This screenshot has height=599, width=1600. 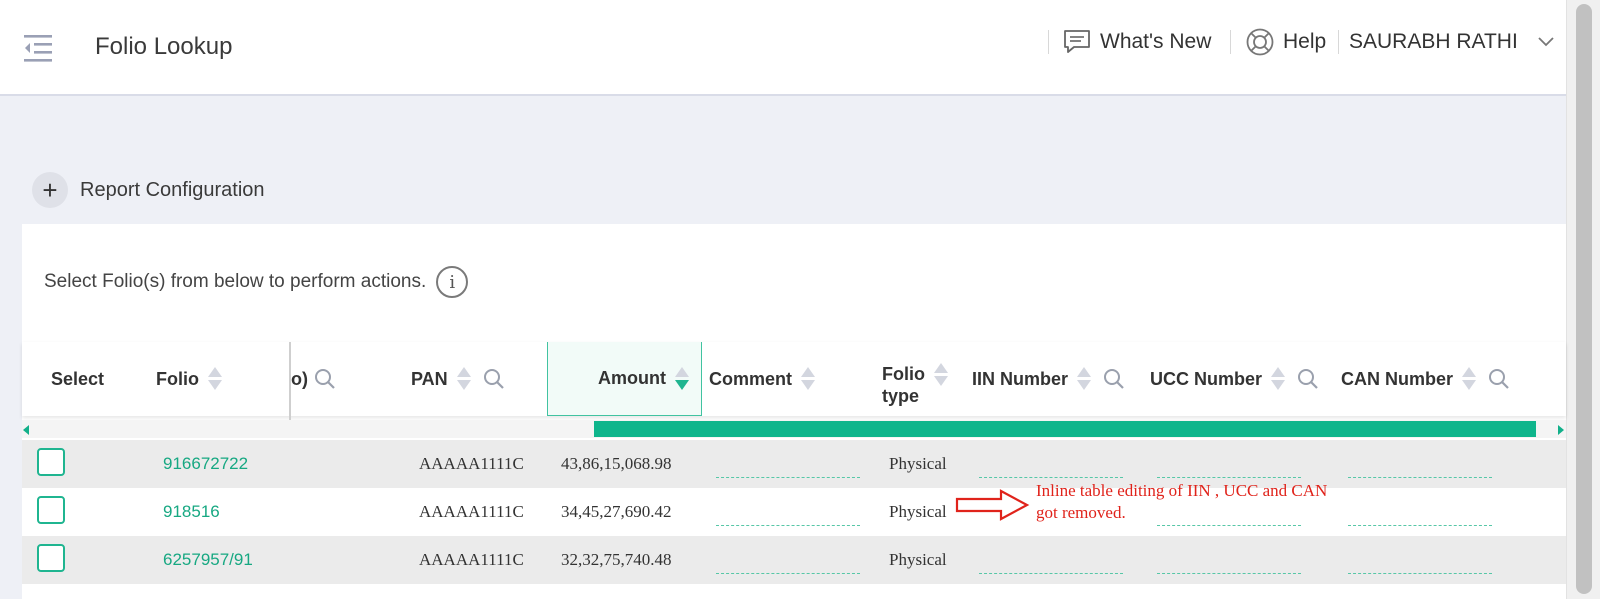 What do you see at coordinates (1065, 429) in the screenshot?
I see `table-scrollbar-thumb` at bounding box center [1065, 429].